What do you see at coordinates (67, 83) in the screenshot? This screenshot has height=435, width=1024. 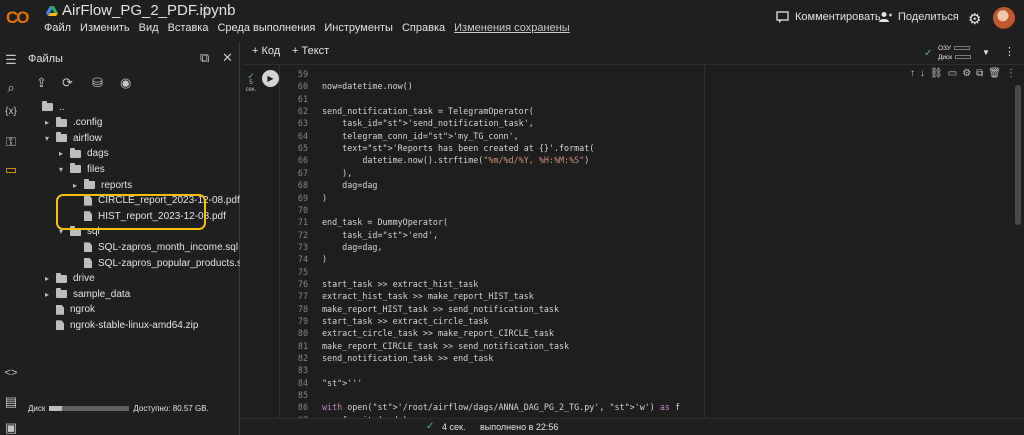 I see `refresh-icon: ⟳` at bounding box center [67, 83].